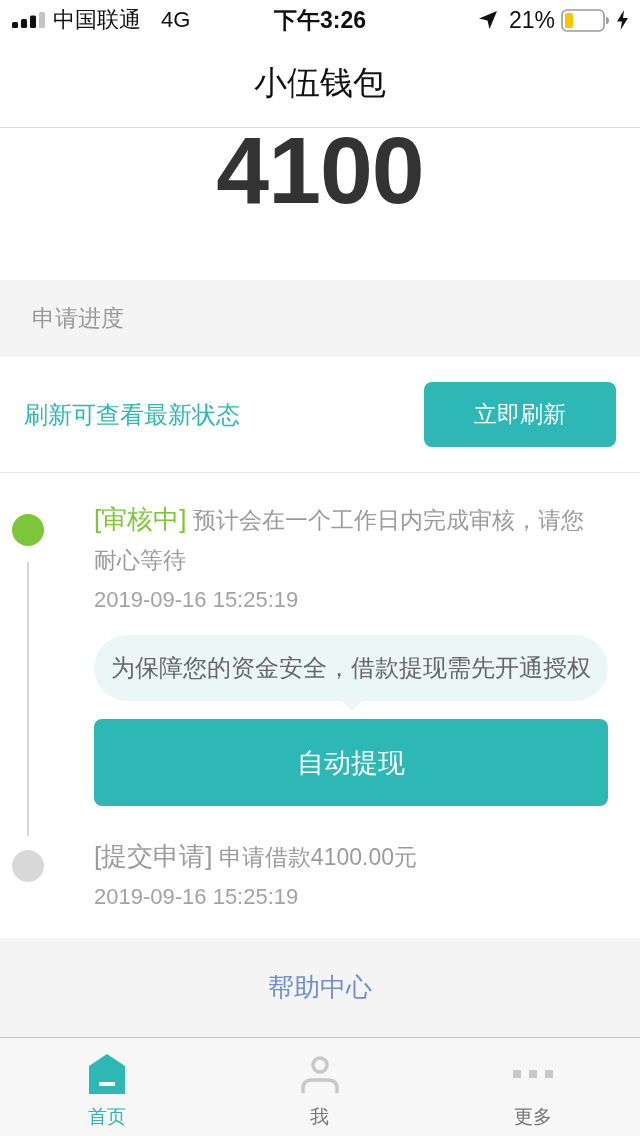  I want to click on tab-item: 首页, so click(106, 1087).